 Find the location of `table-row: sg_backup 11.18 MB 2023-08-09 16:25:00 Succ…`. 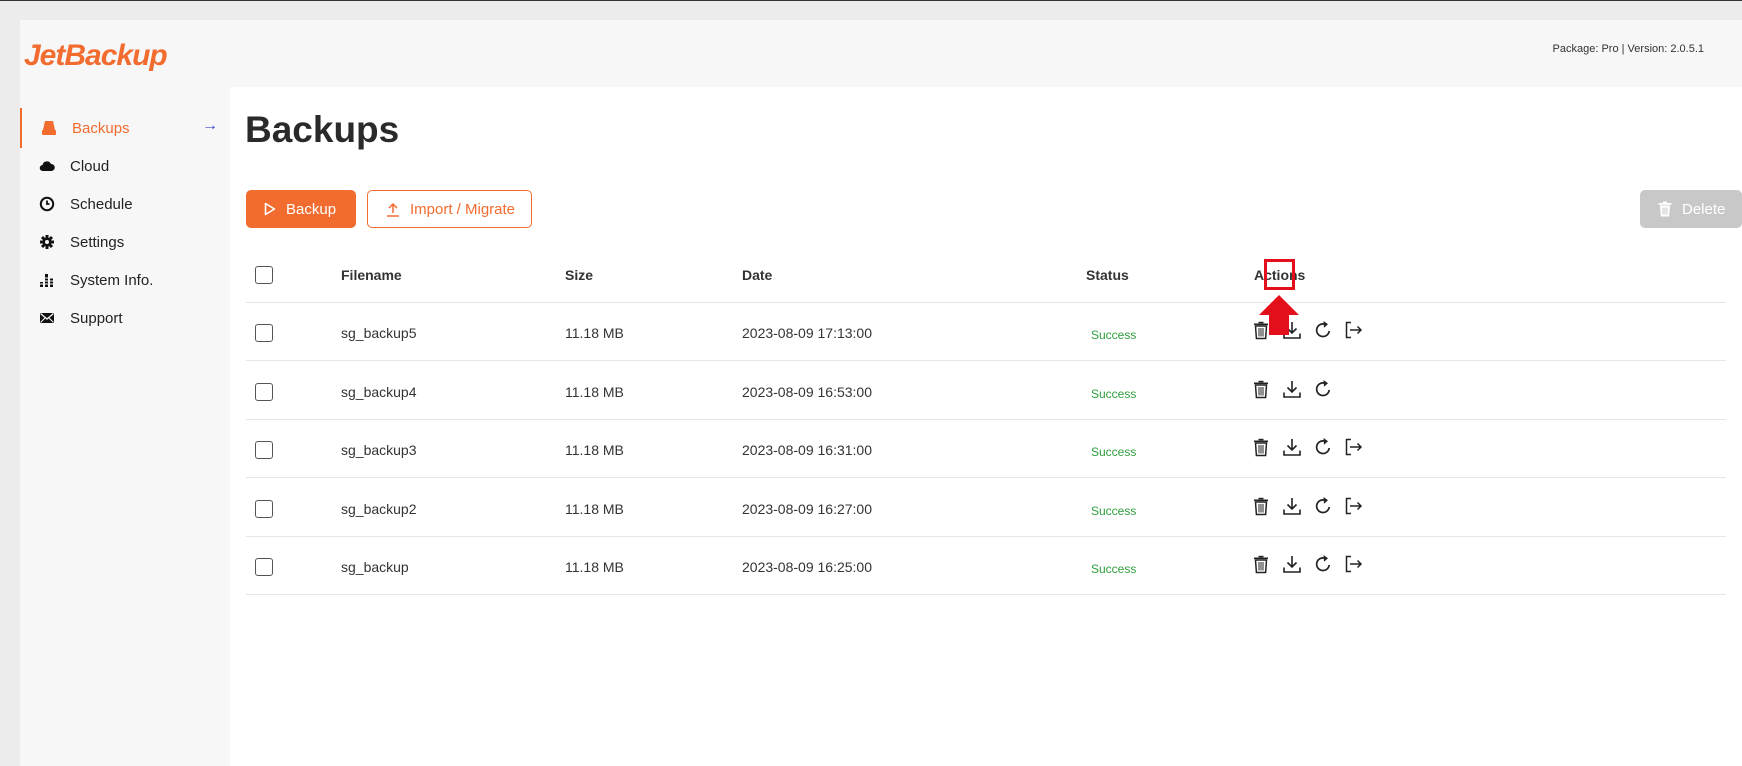

table-row: sg_backup 11.18 MB 2023-08-09 16:25:00 Succ… is located at coordinates (986, 565).